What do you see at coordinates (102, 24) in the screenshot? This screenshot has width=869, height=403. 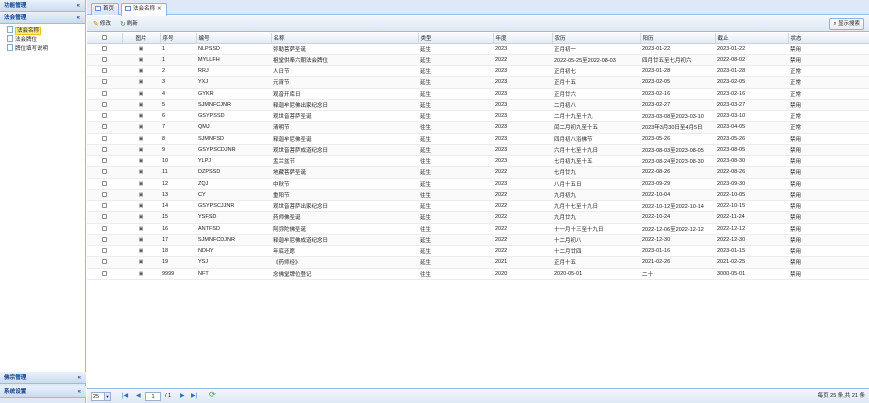 I see `edit-button: ✎修改` at bounding box center [102, 24].